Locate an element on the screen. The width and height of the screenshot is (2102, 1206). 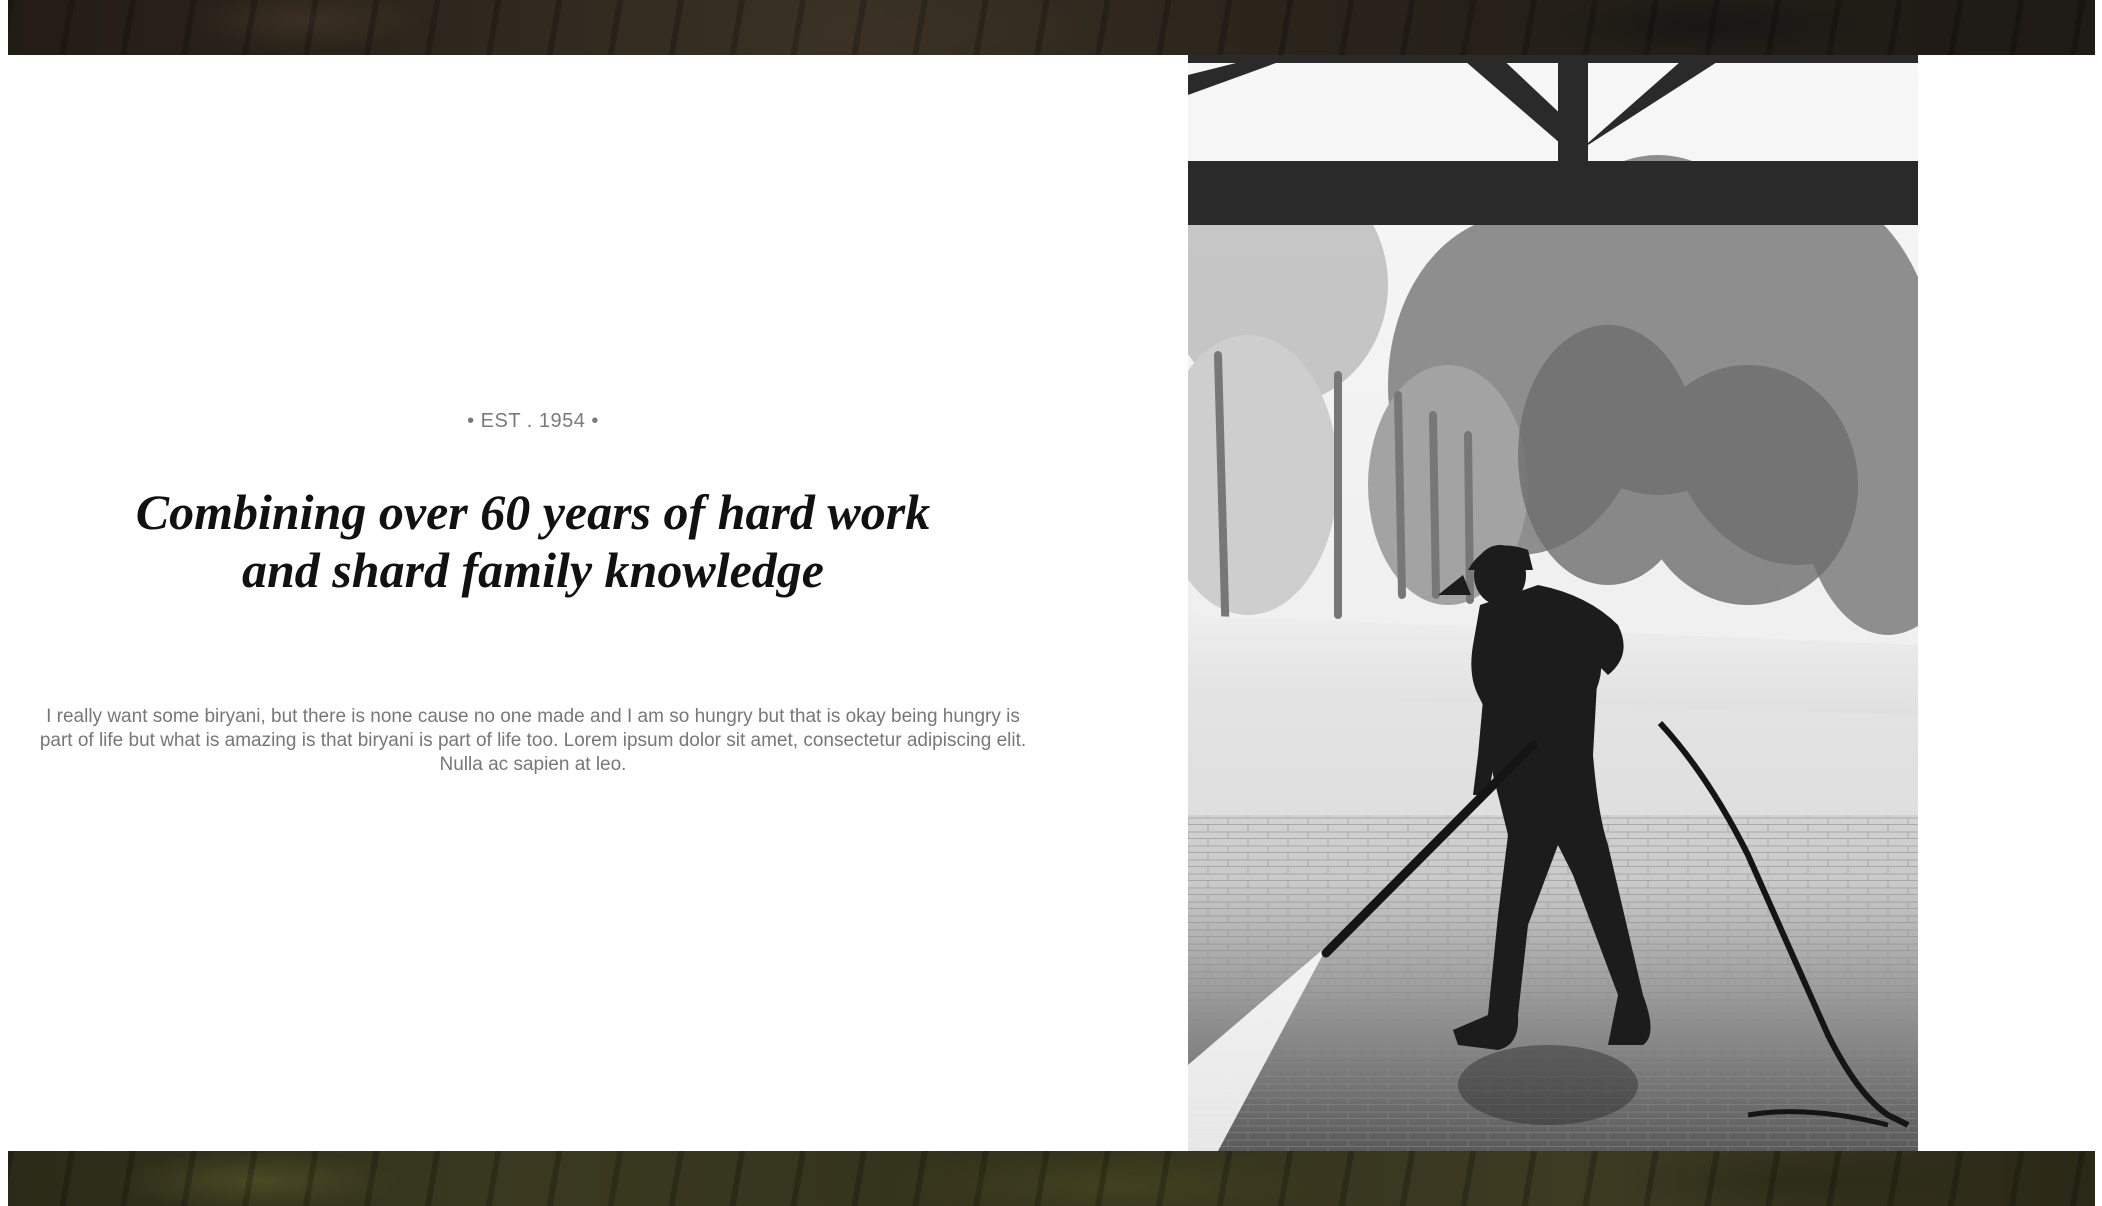
top-background-band is located at coordinates (1051, 27).